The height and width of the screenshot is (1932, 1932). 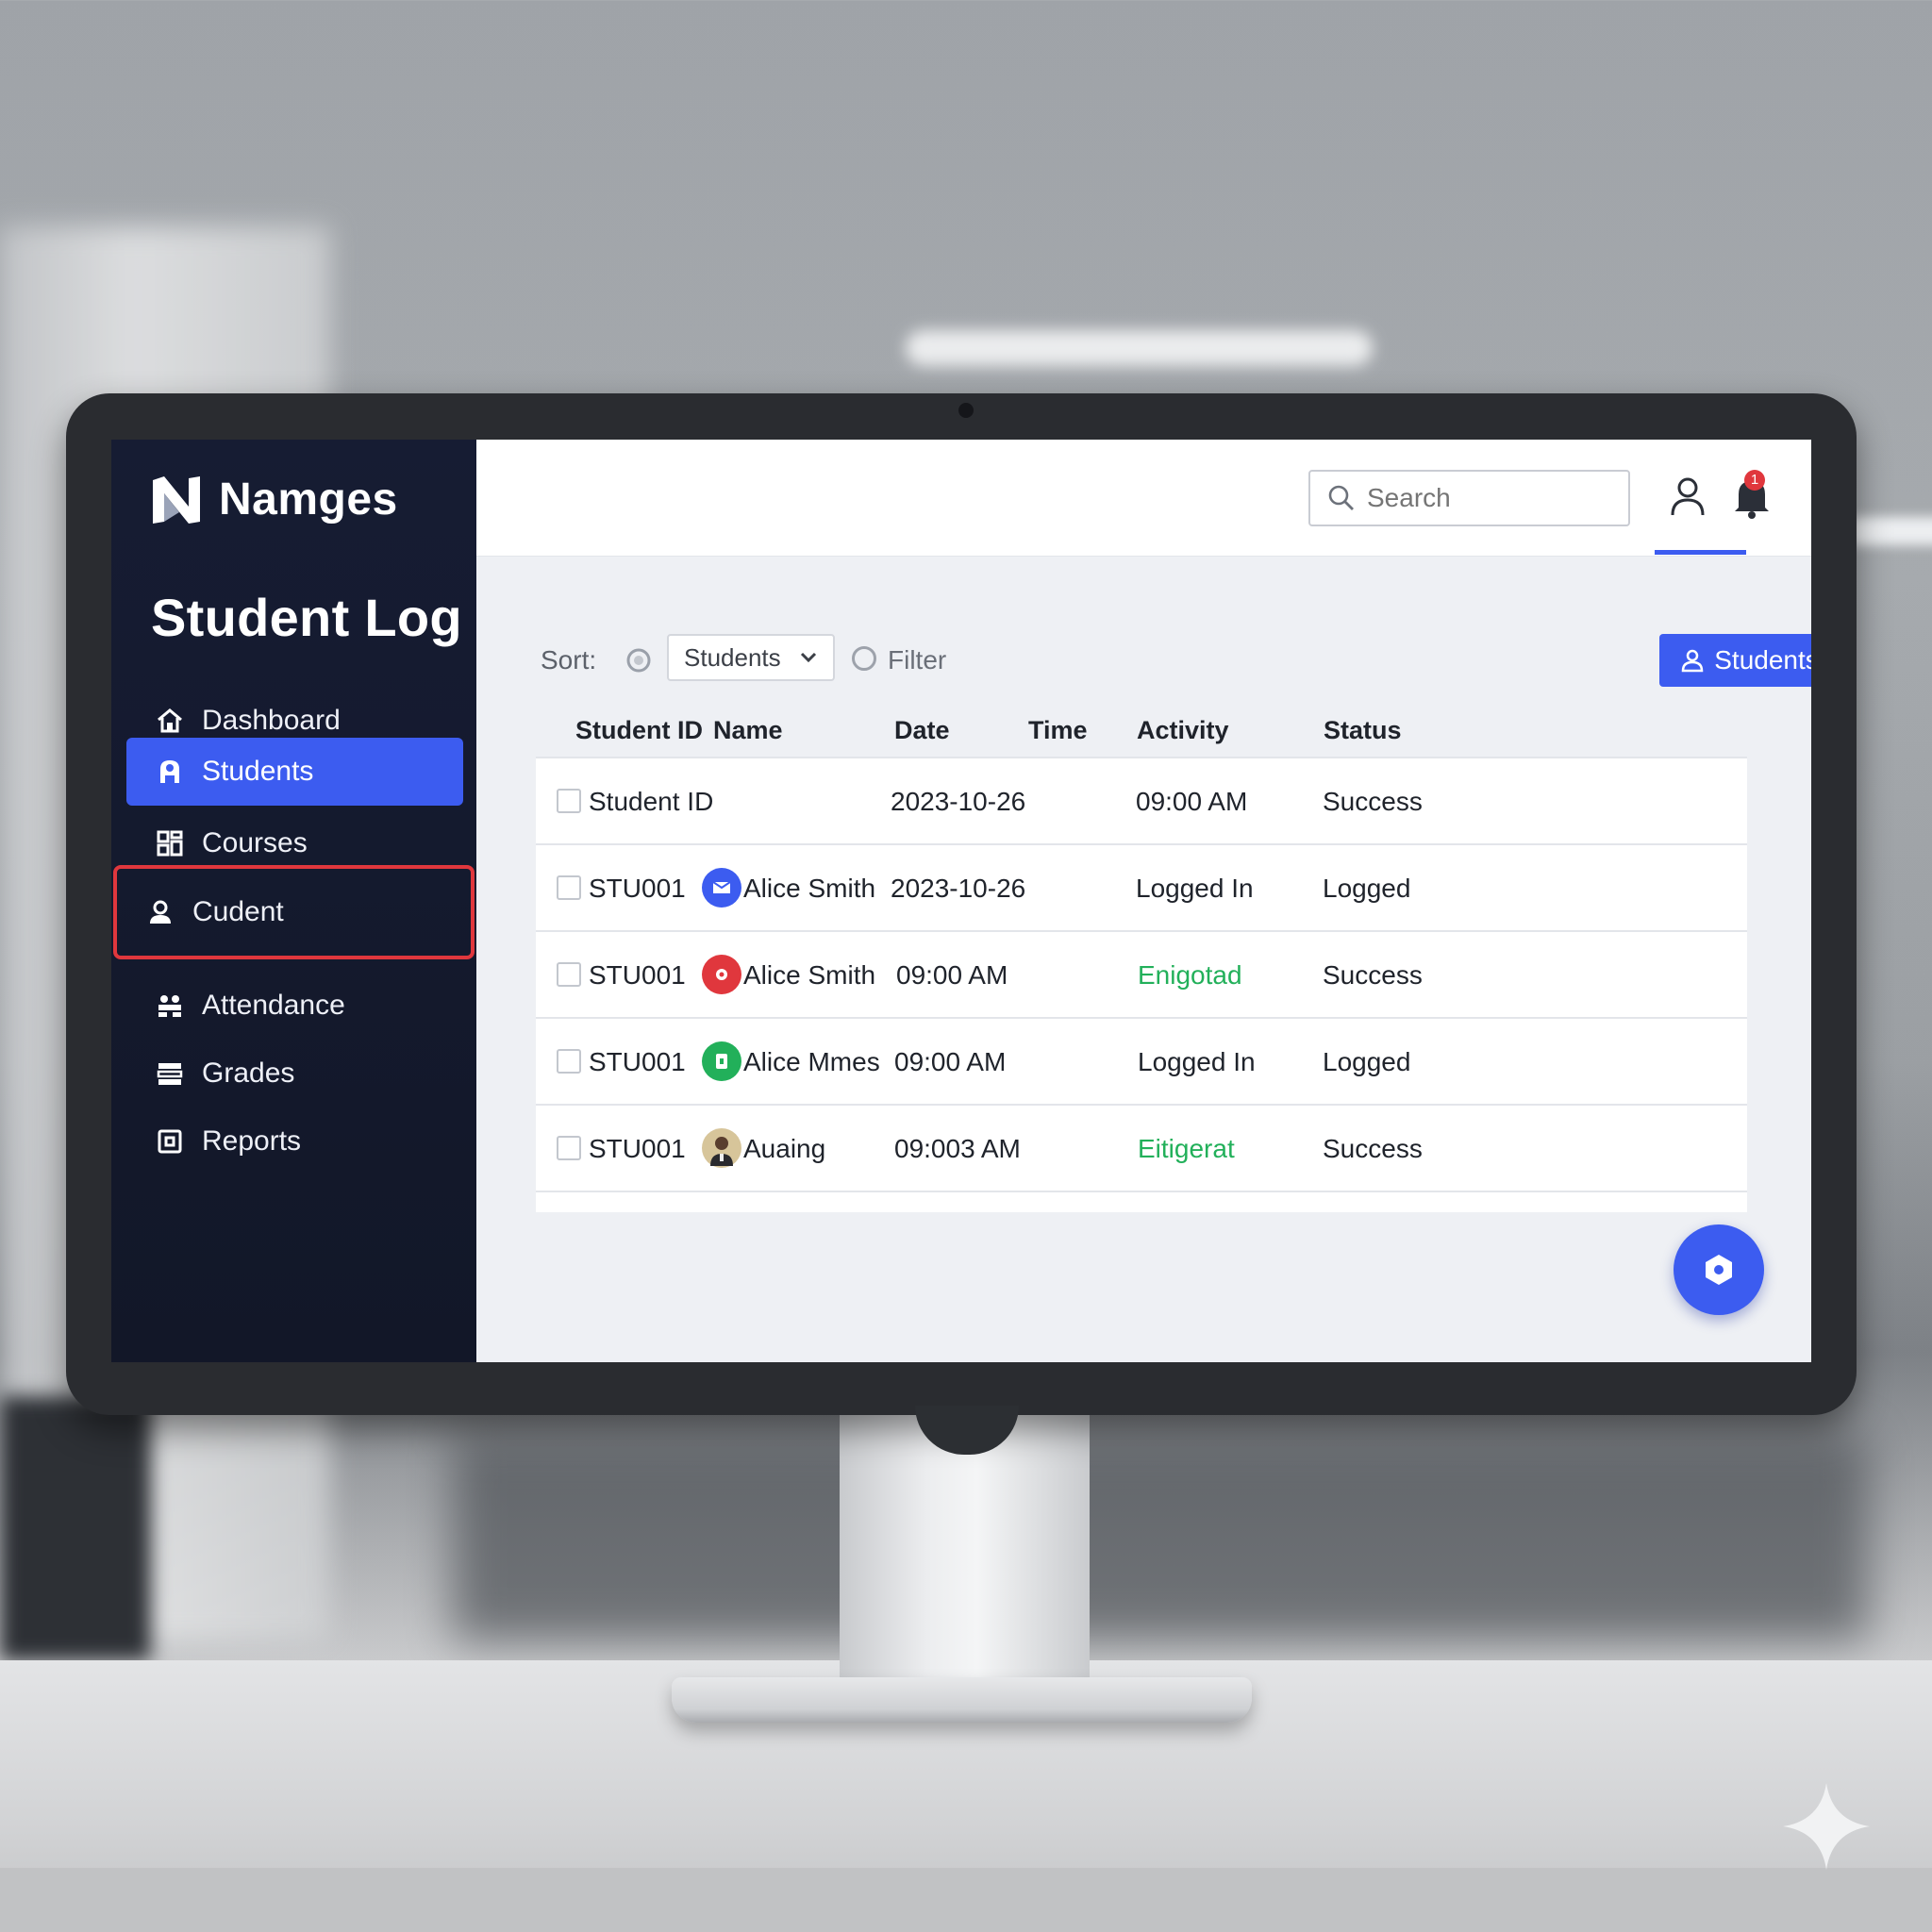 What do you see at coordinates (638, 660) in the screenshot?
I see `sort-icon` at bounding box center [638, 660].